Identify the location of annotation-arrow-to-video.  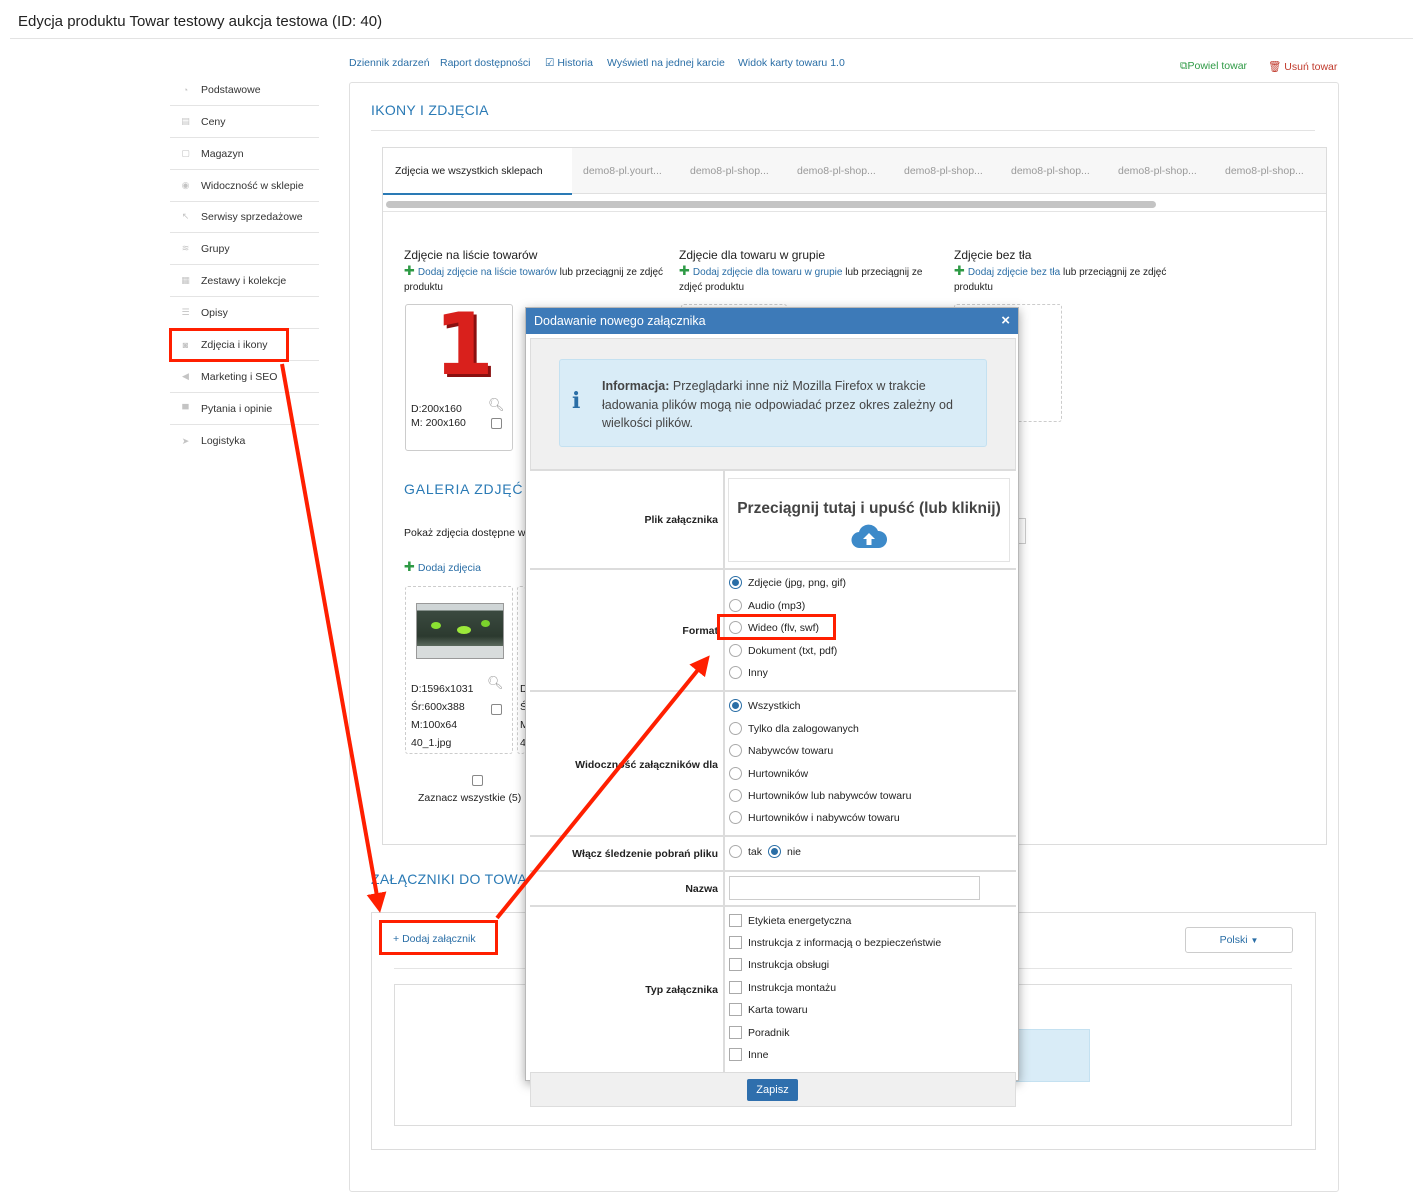
(602, 787).